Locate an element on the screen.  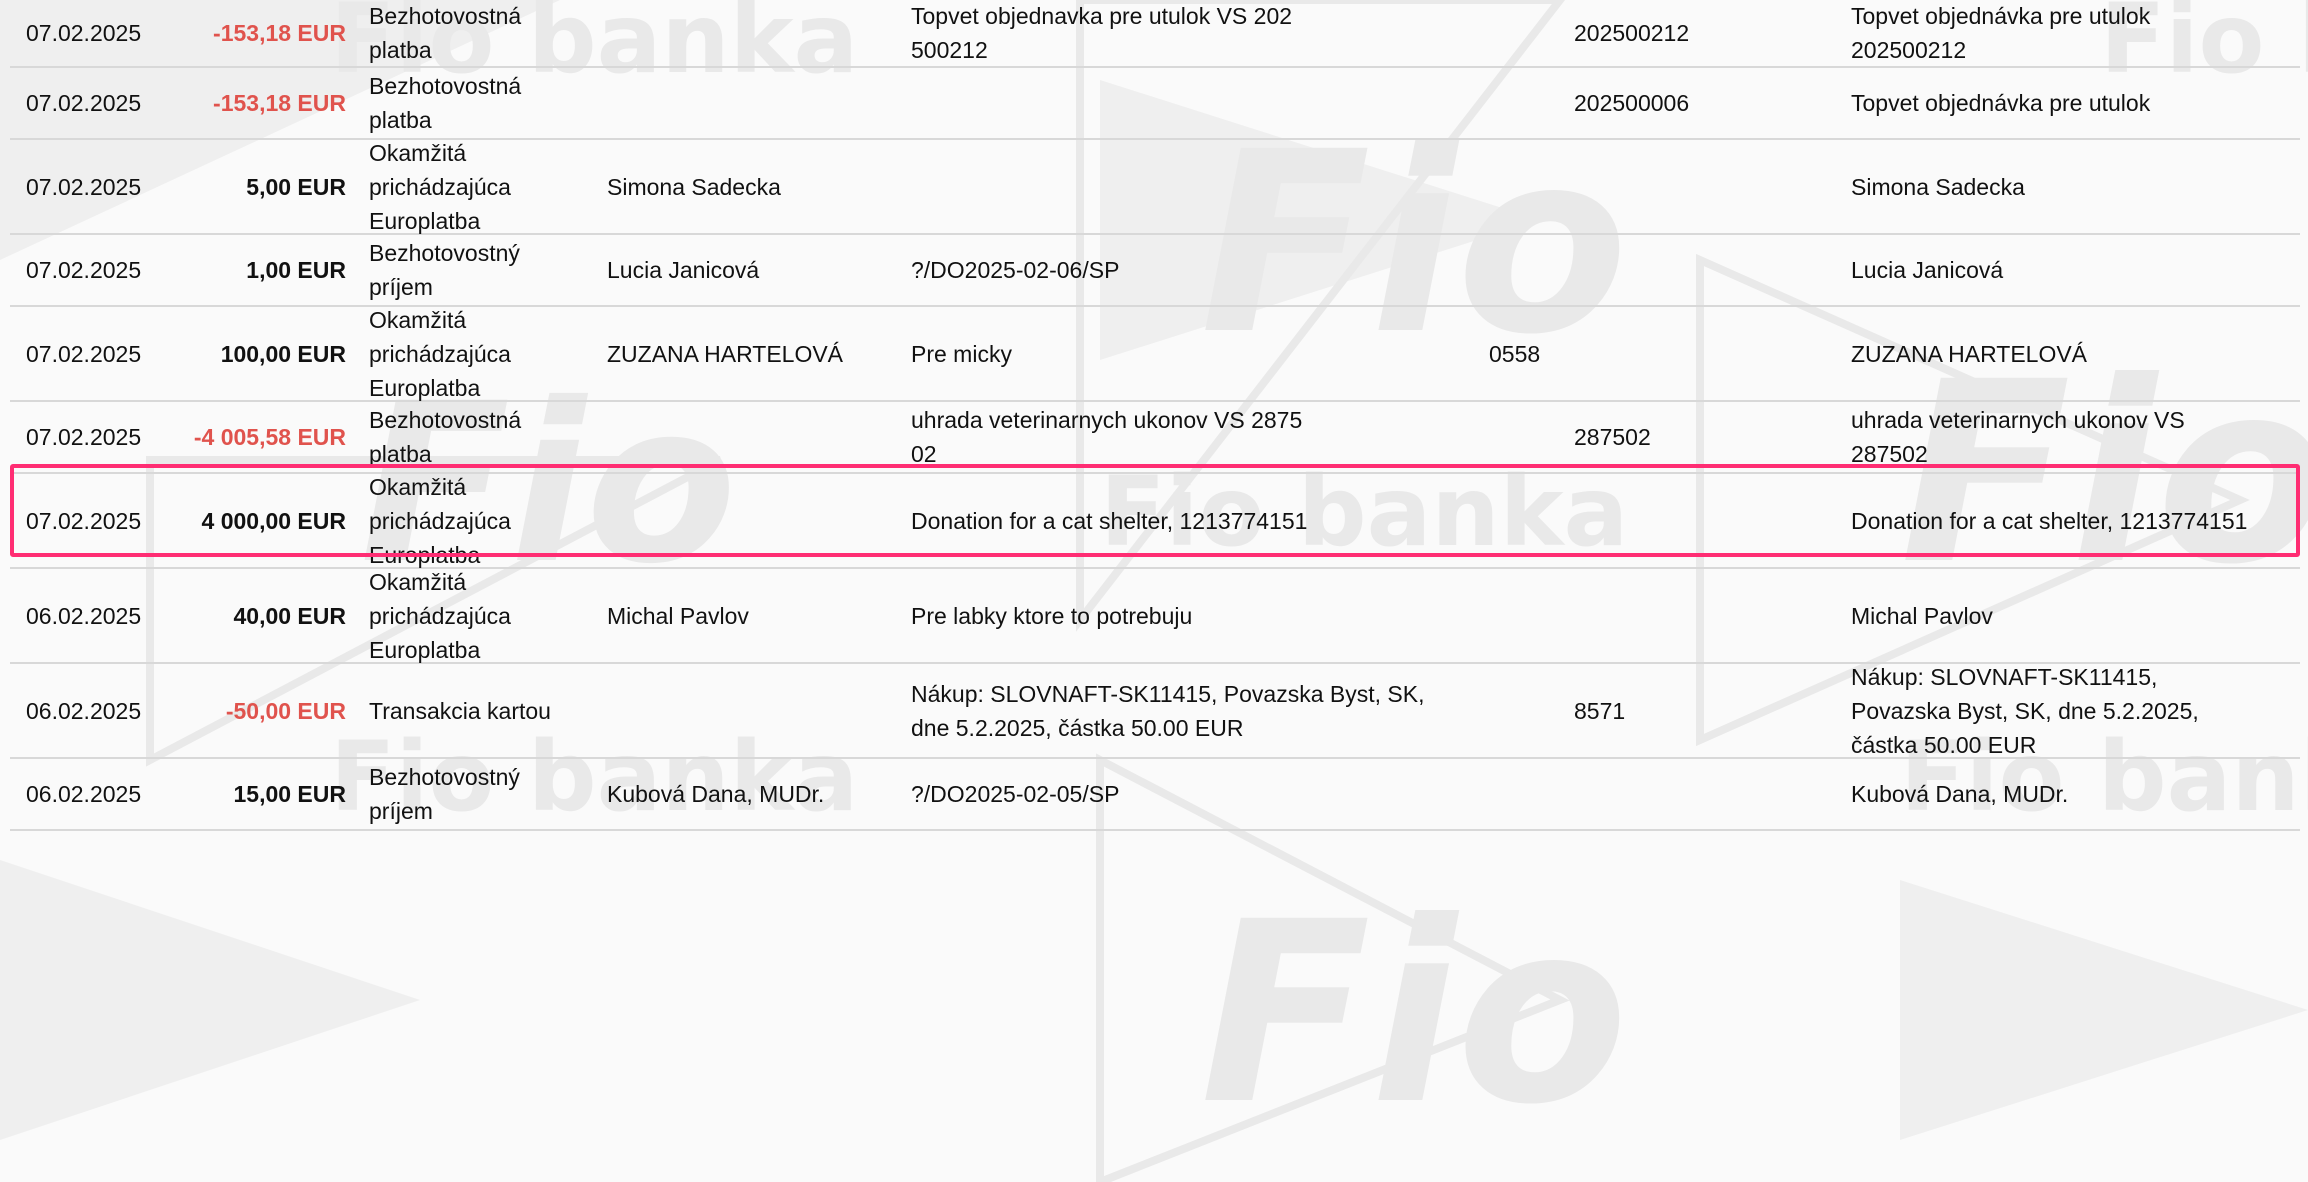
note-cell-line: Simona Sadecka is located at coordinates (1938, 186).